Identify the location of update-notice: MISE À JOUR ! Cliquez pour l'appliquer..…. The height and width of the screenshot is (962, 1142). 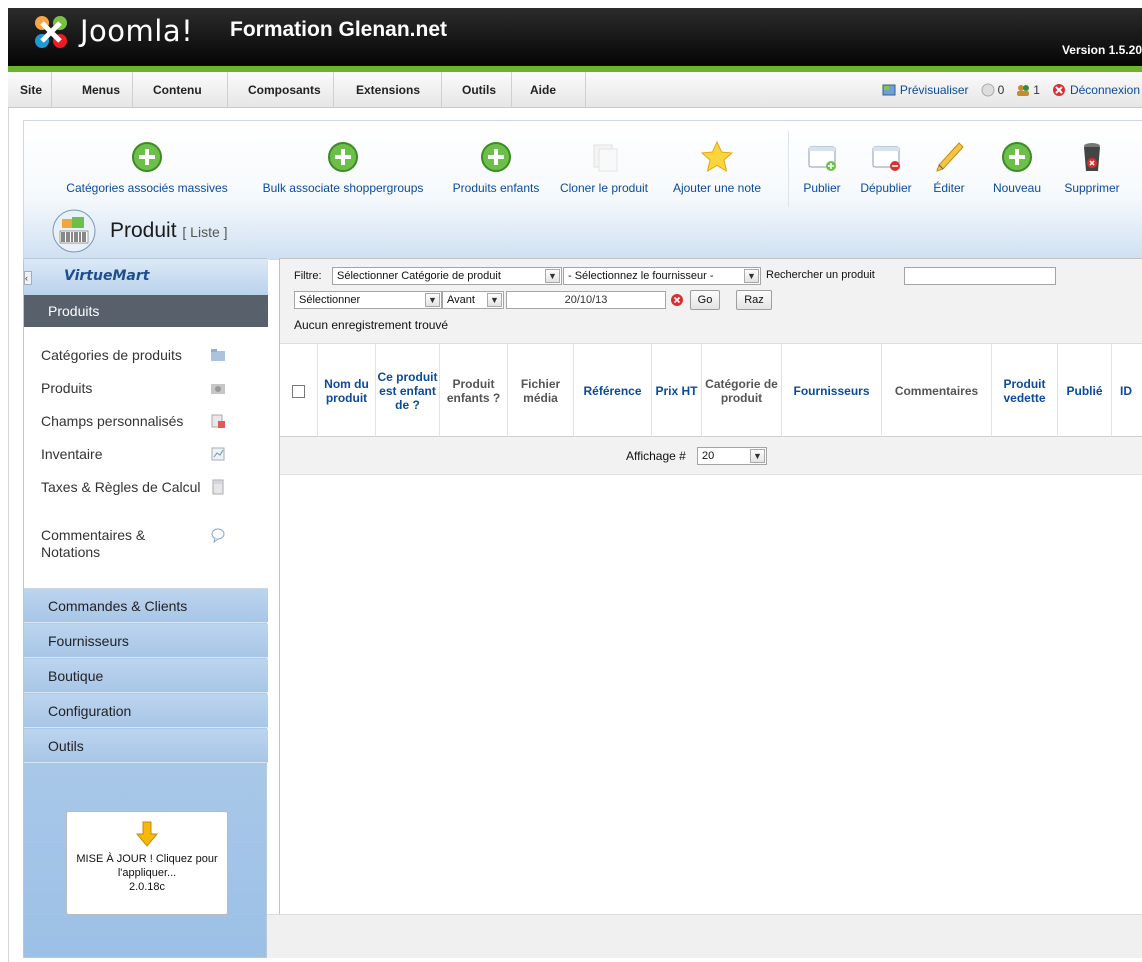
(147, 863).